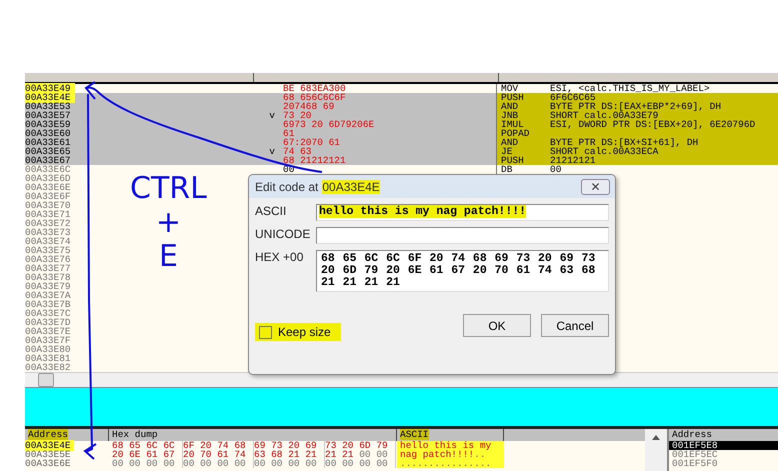  I want to click on hex-cell: 73 20, so click(297, 115).